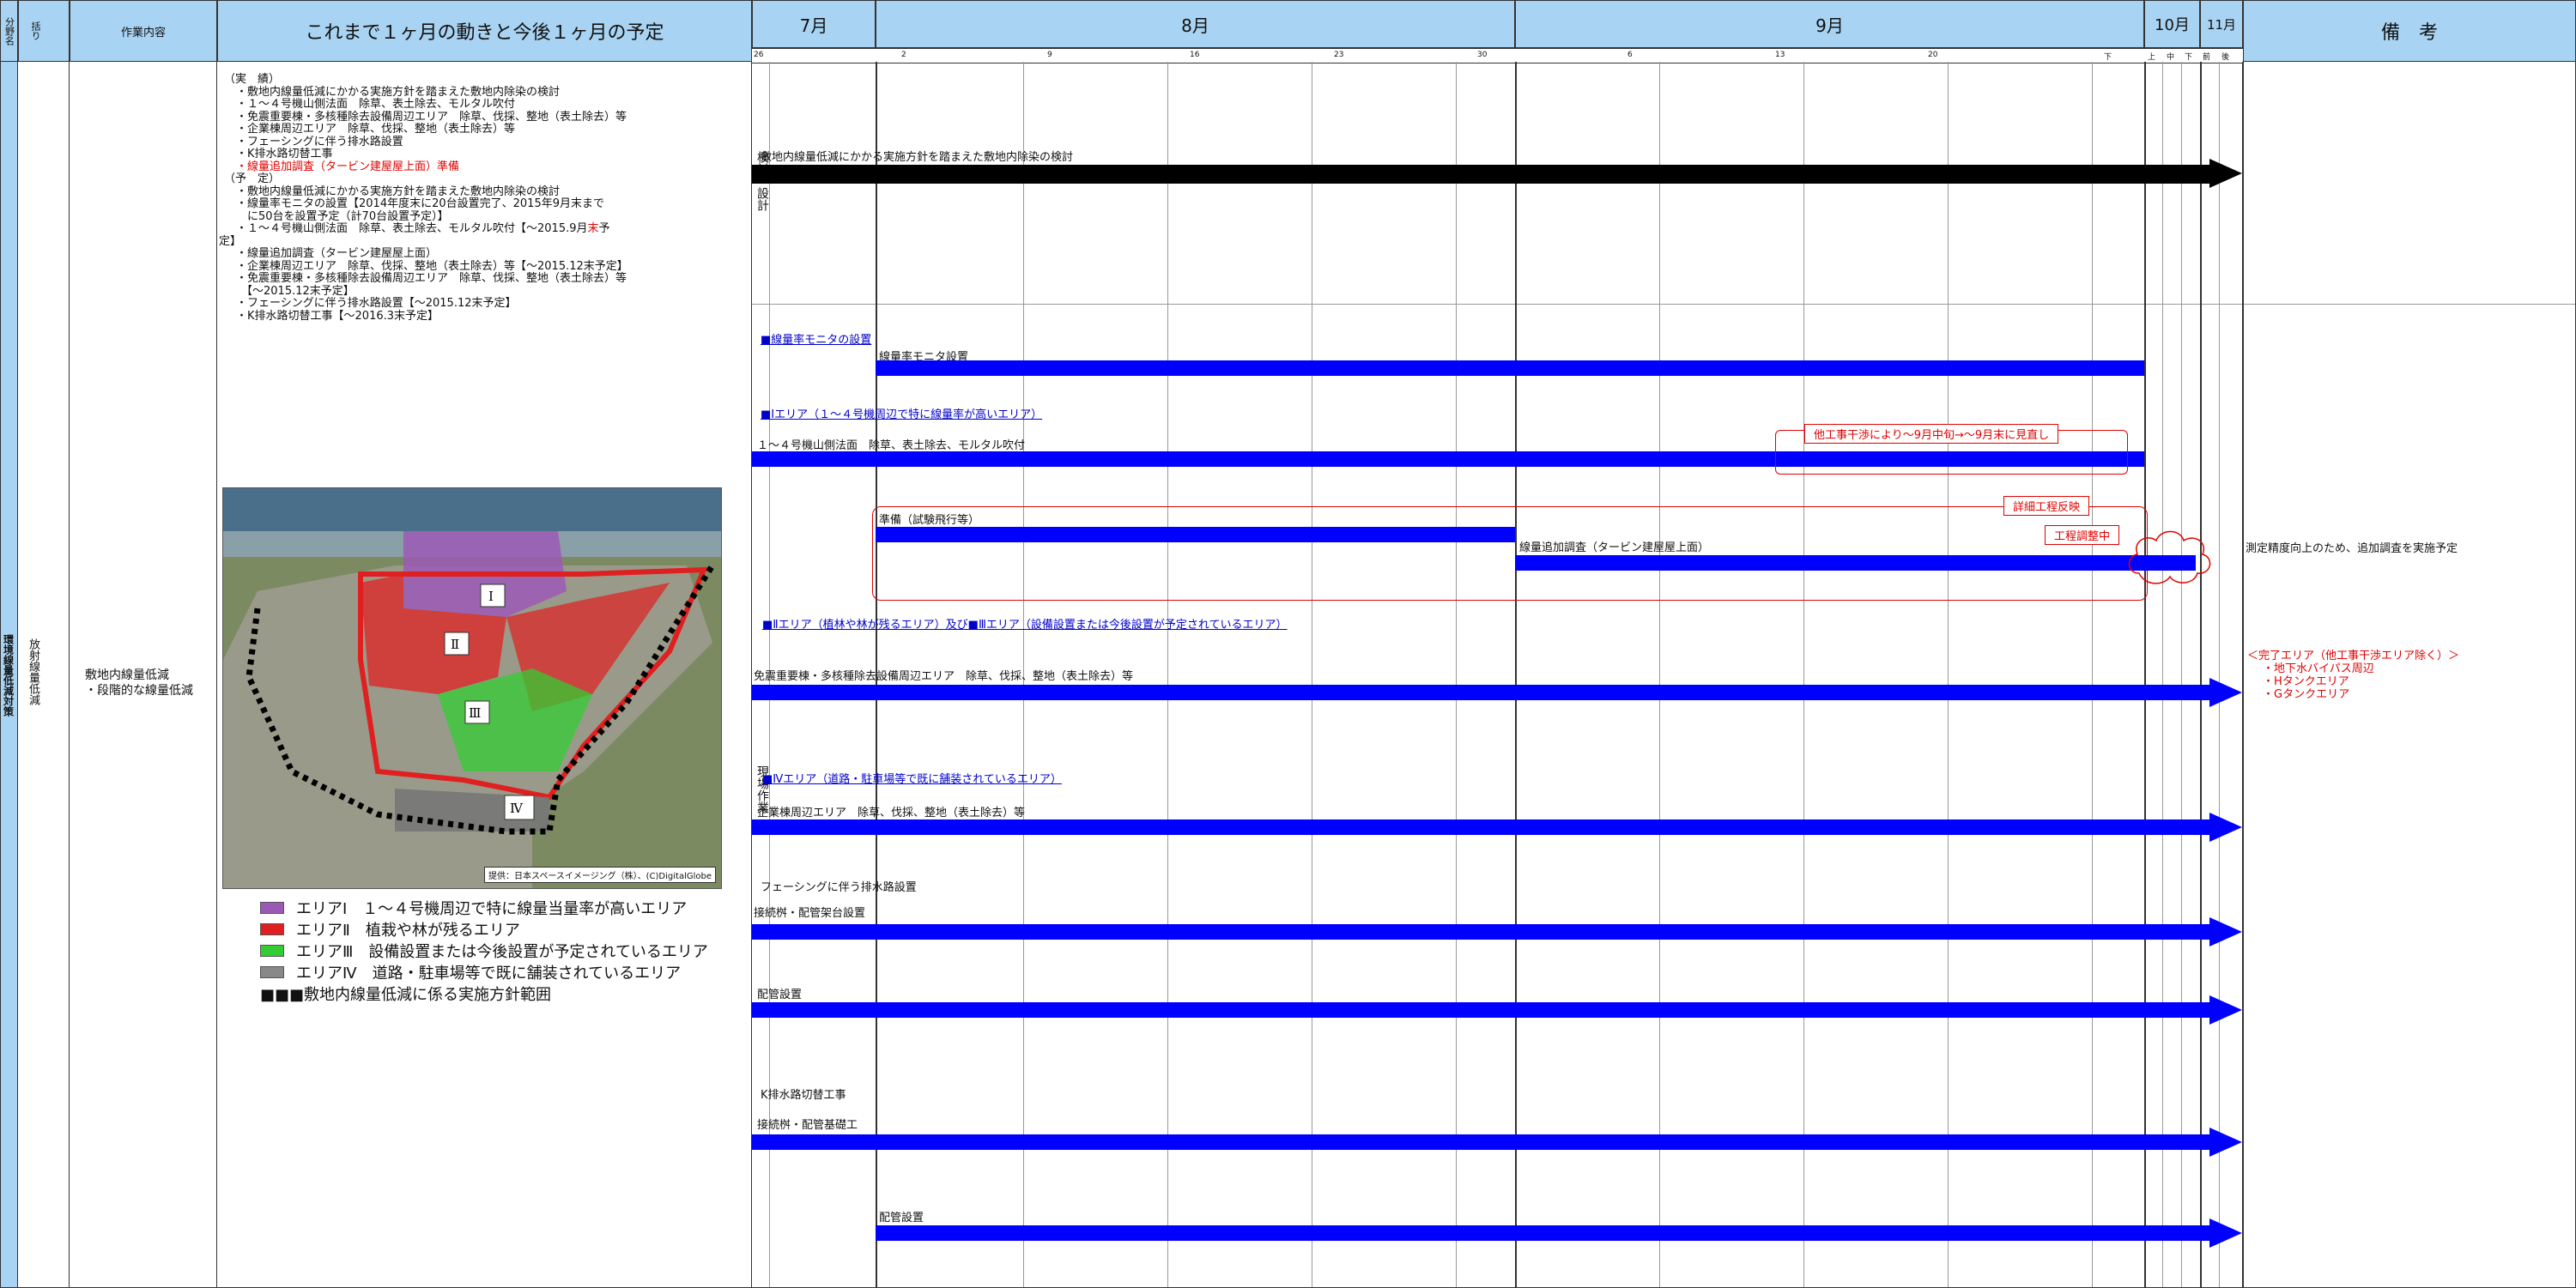 The image size is (2576, 1288). What do you see at coordinates (9, 31) in the screenshot?
I see `header-bunya: 分野名` at bounding box center [9, 31].